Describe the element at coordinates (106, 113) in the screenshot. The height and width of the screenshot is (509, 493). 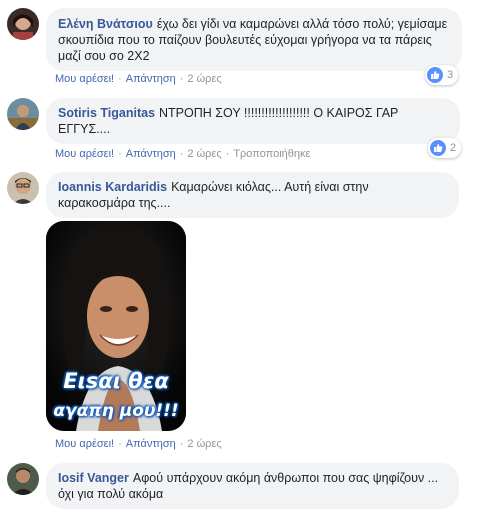
I see `comment-author: Sotiris Tiganitas` at that location.